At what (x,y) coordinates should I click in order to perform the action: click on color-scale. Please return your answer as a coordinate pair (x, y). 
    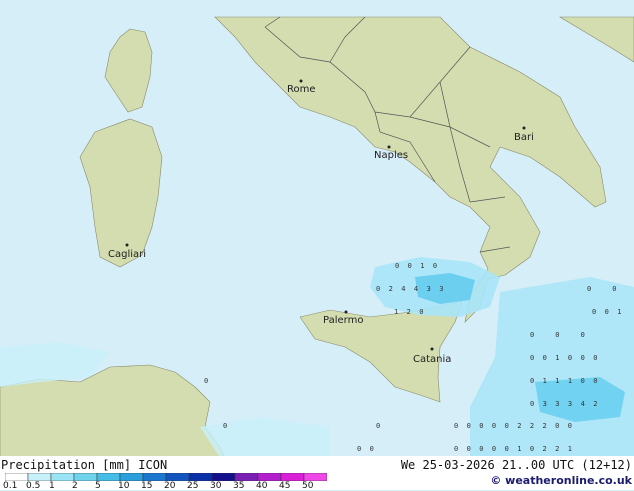
    Looking at the image, I should click on (166, 477).